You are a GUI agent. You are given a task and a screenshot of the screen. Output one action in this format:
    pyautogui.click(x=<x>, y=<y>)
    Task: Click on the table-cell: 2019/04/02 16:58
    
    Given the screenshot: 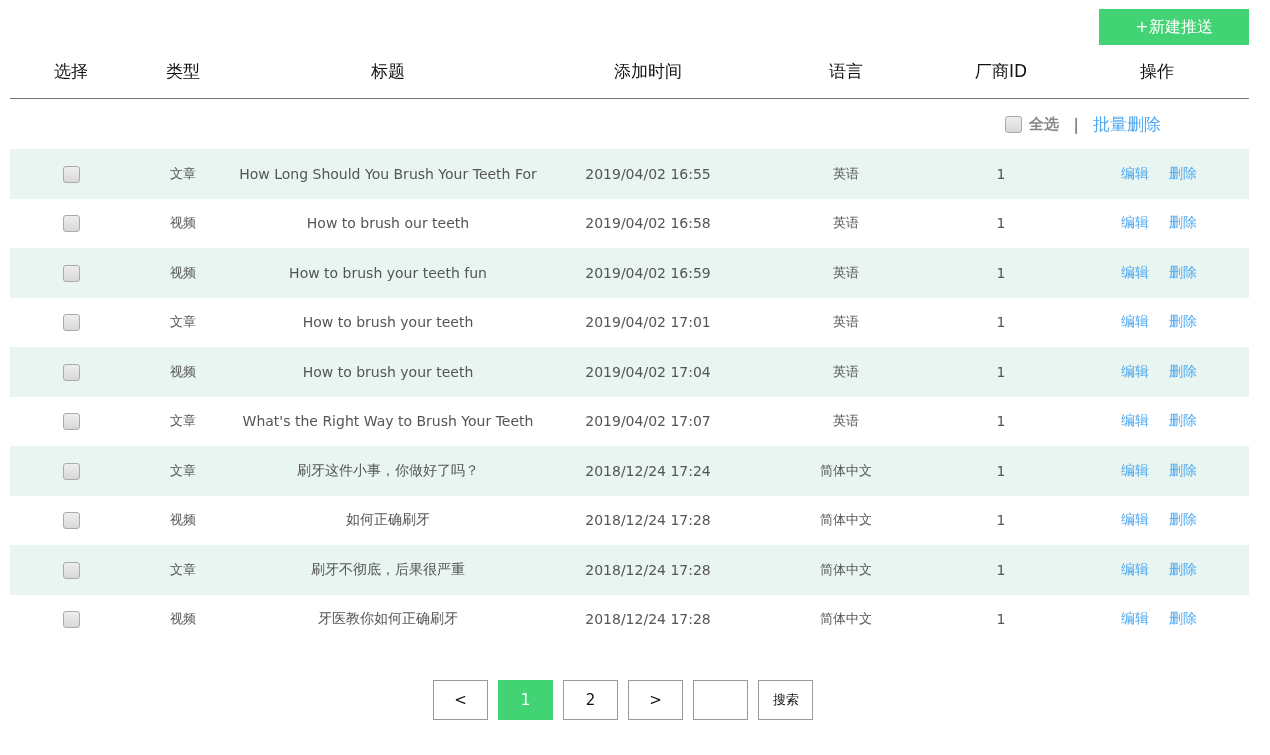 What is the action you would take?
    pyautogui.click(x=648, y=223)
    